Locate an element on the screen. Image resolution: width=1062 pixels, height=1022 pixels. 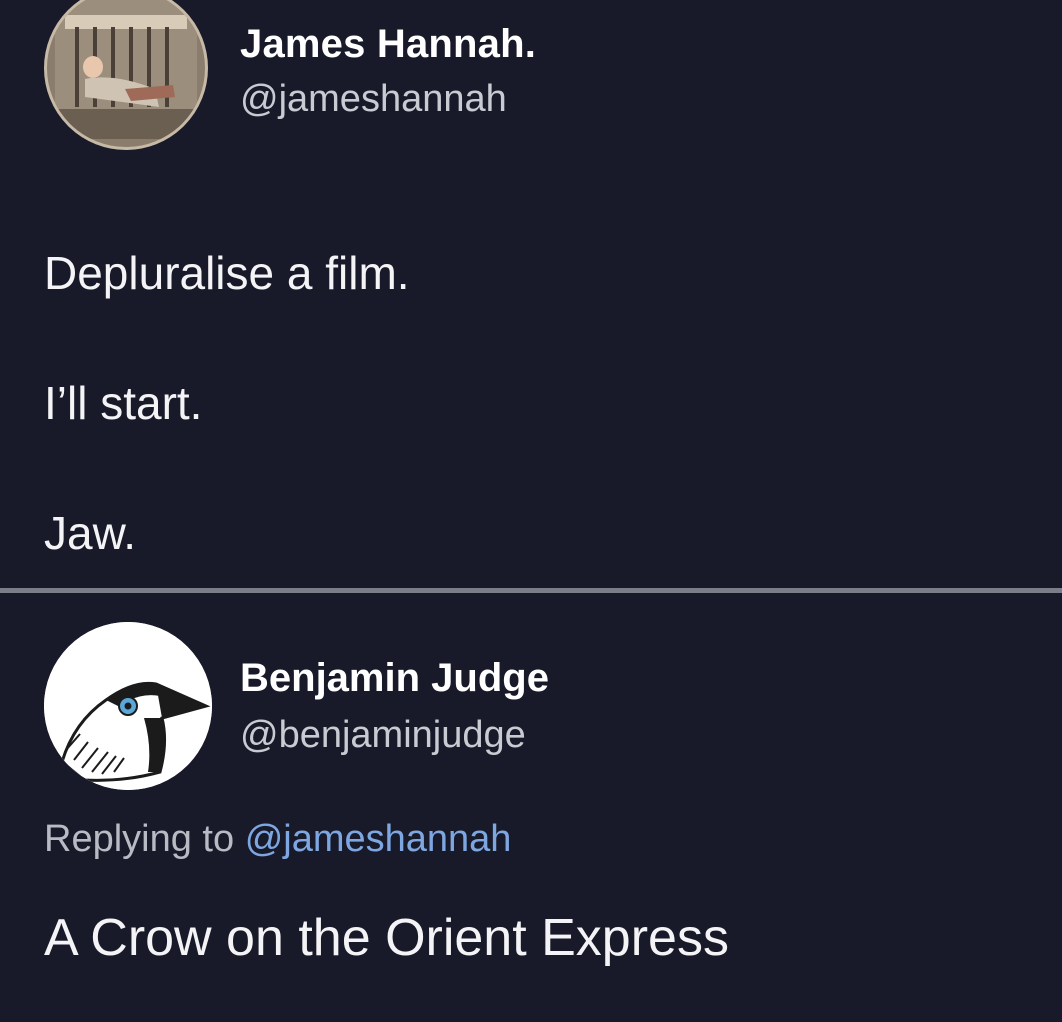
tweet-text-line: Jaw. is located at coordinates (90, 533).